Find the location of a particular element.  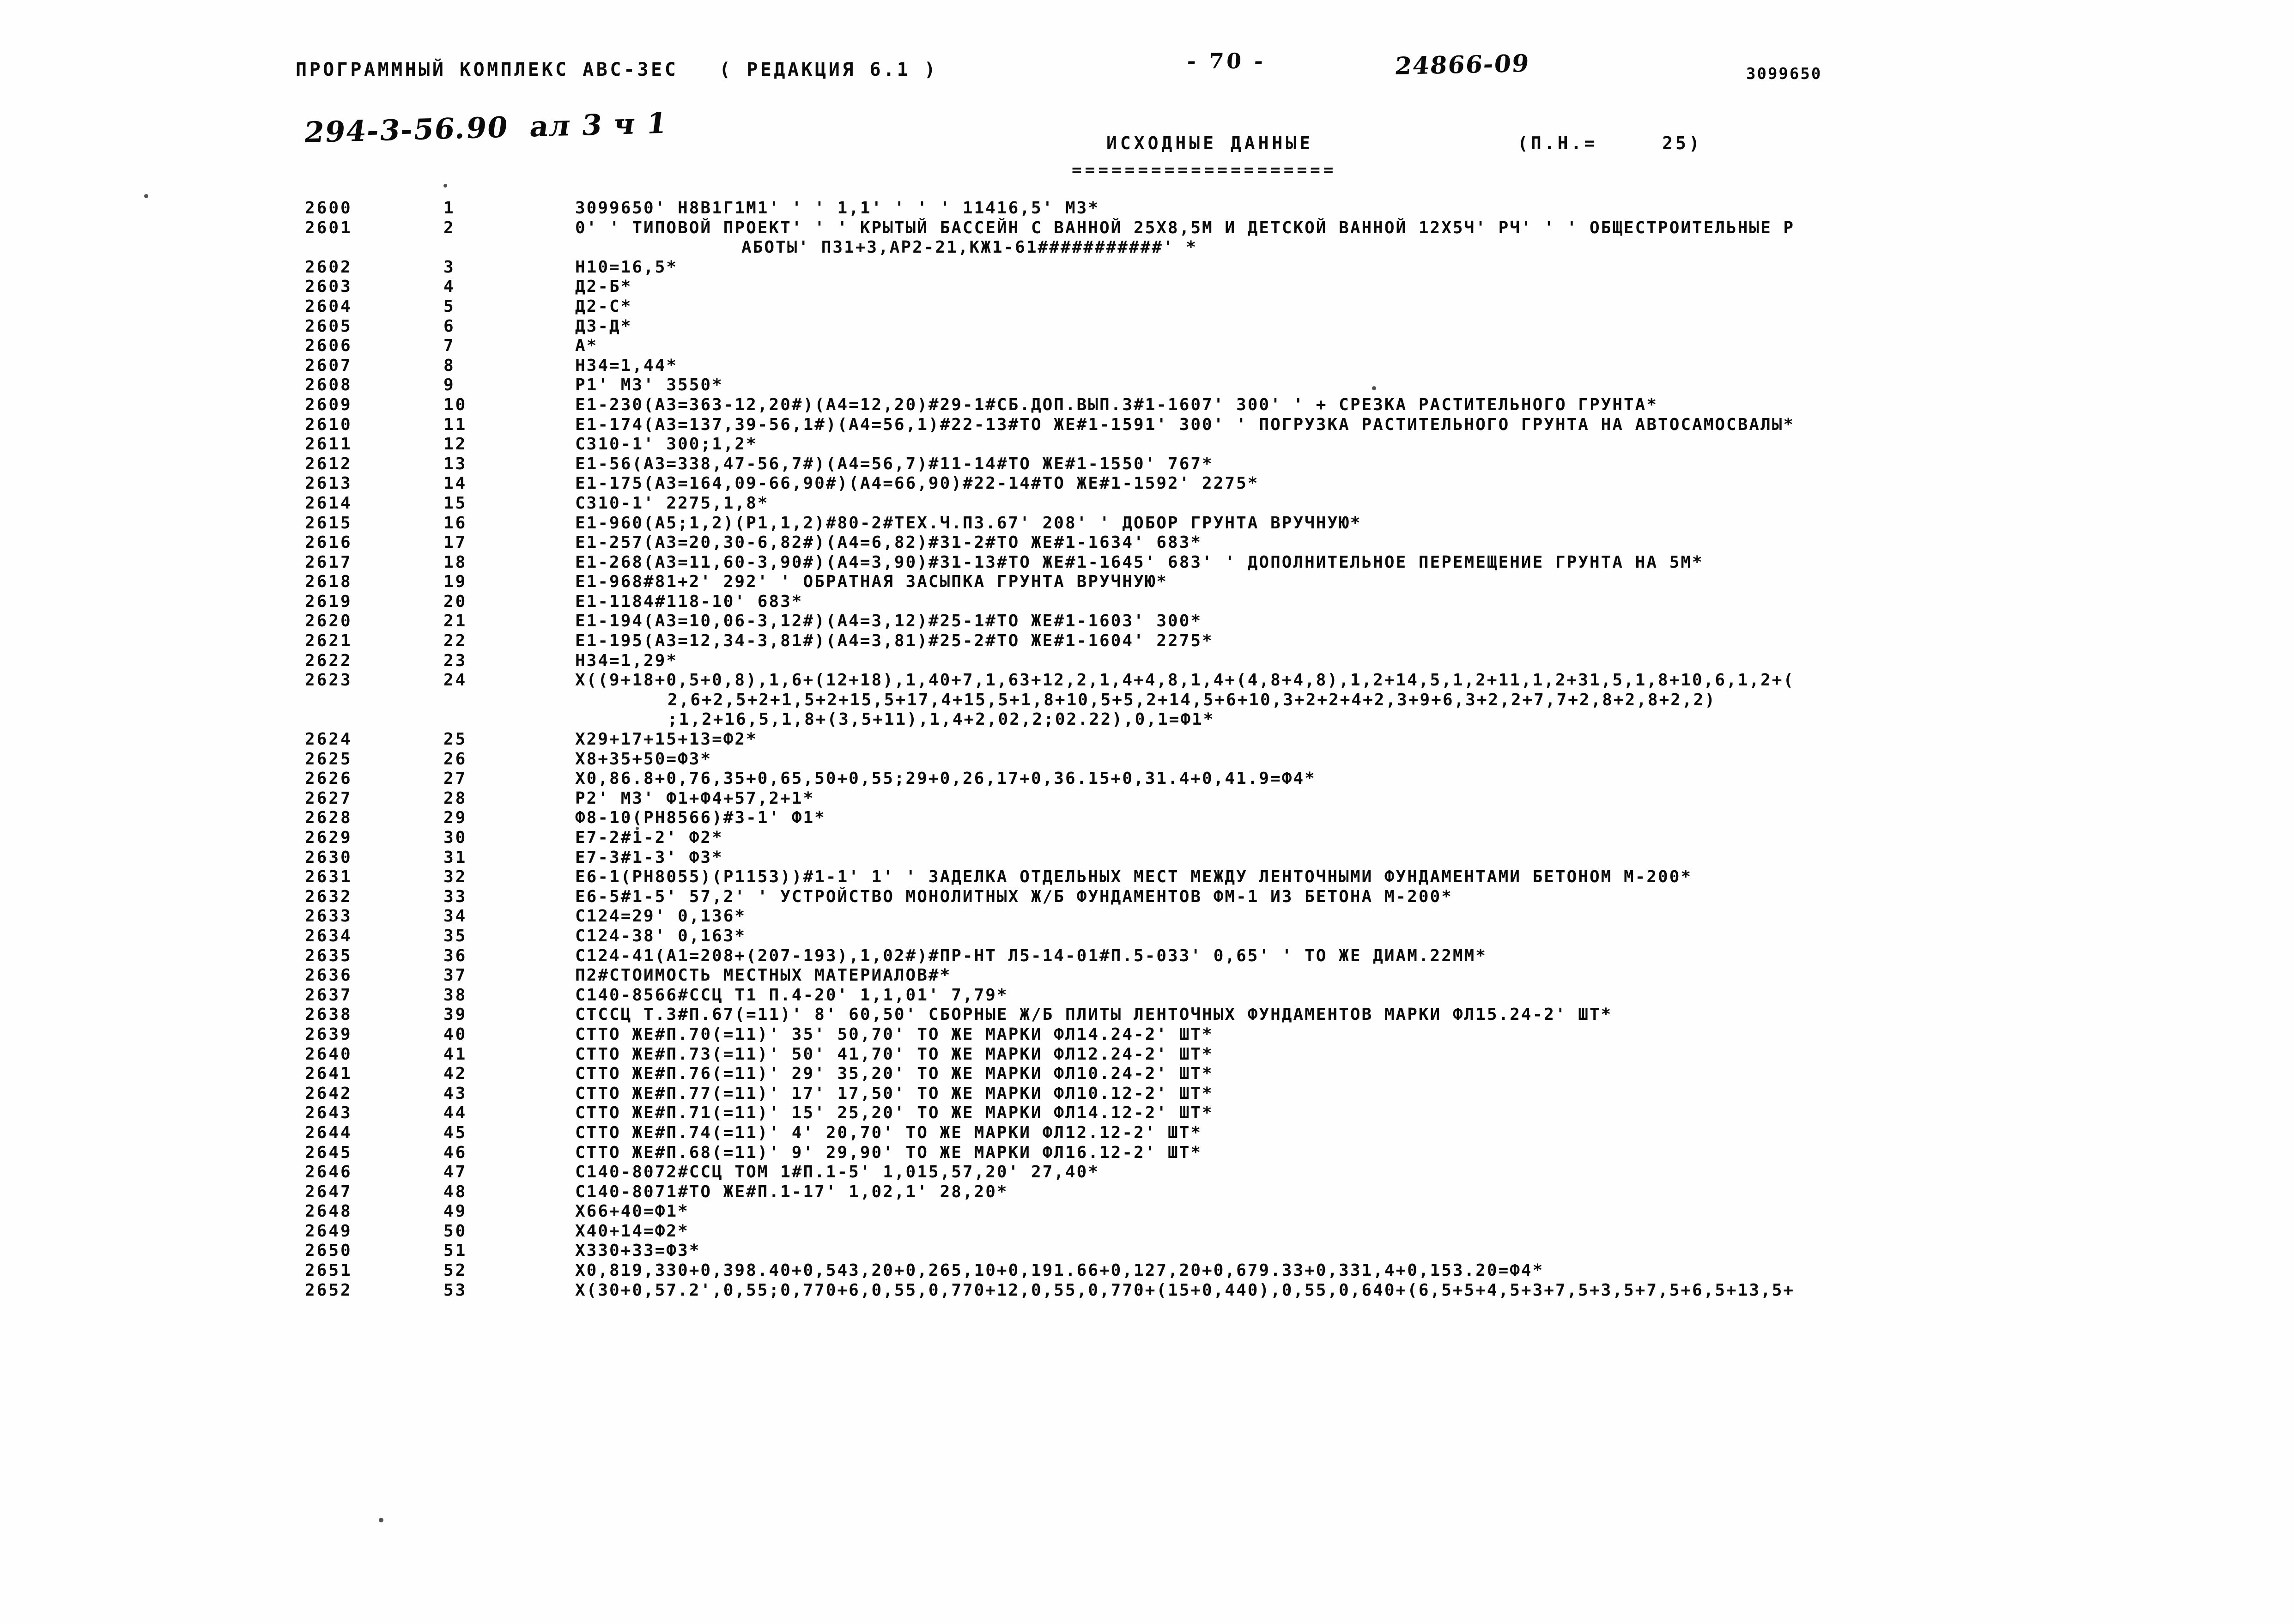

listing-sequence-number: 34 is located at coordinates (455, 917).